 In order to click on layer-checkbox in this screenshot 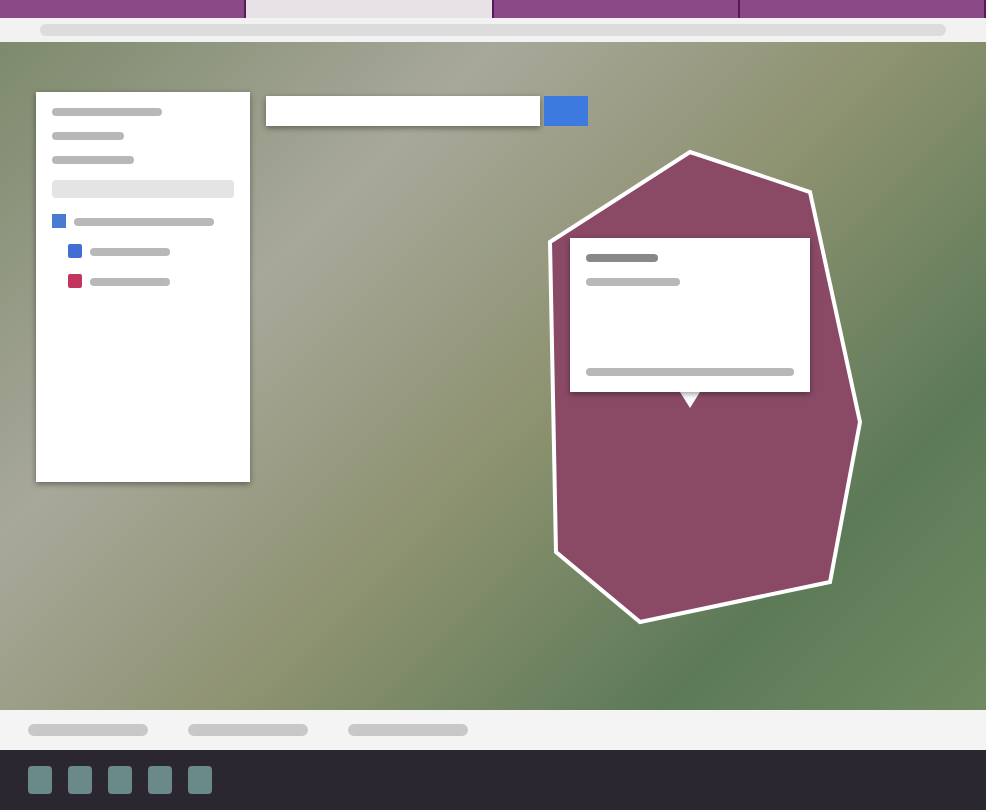, I will do `click(59, 221)`.